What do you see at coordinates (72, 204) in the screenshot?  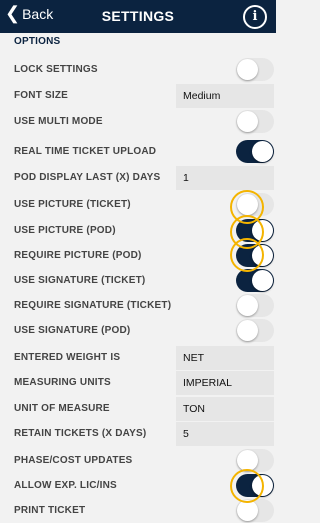 I see `setting-label: USE PICTURE (TICKET)` at bounding box center [72, 204].